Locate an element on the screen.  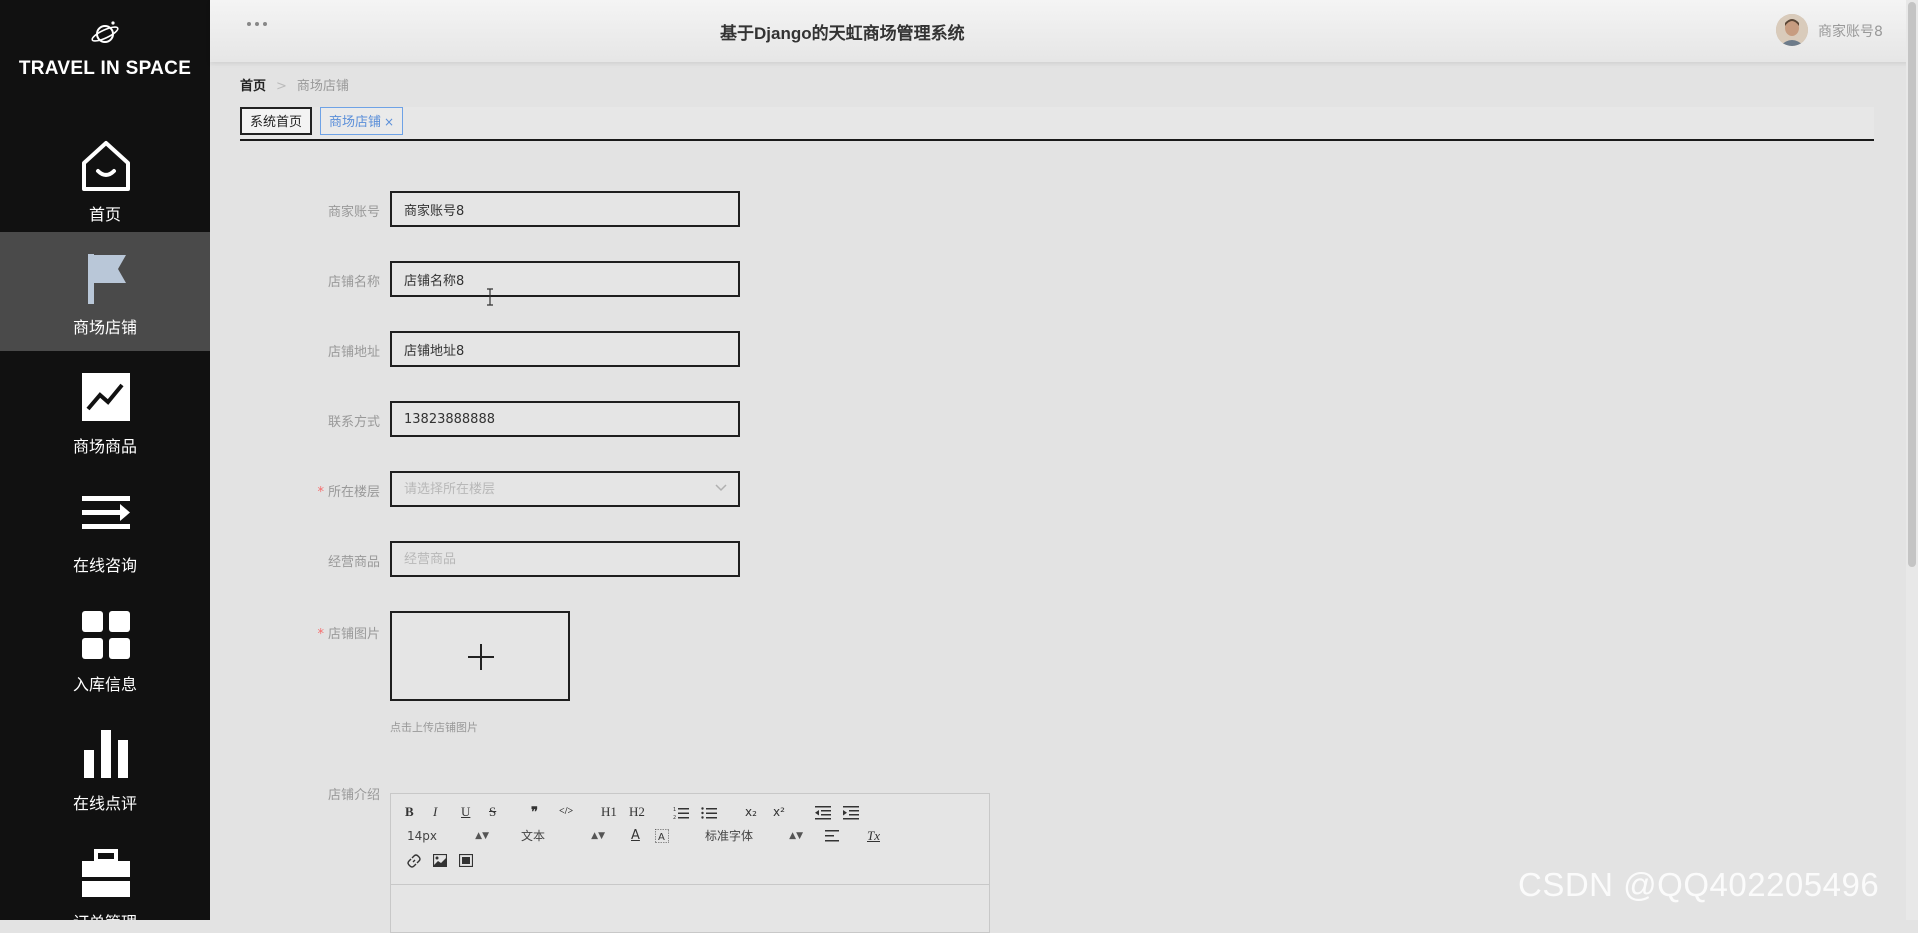
avatar is located at coordinates (1792, 30).